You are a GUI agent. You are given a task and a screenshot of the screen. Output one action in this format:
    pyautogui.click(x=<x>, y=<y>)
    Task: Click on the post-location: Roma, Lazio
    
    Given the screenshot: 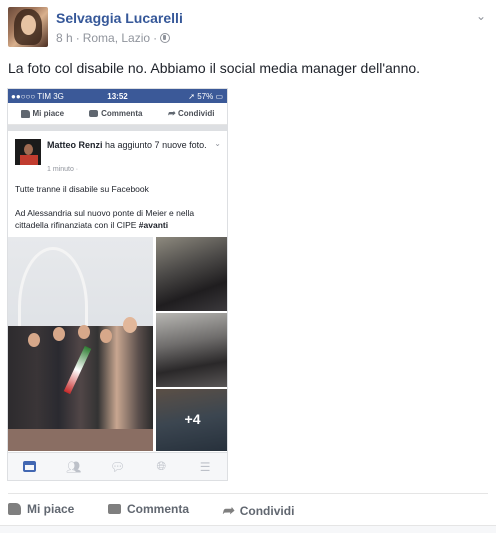 What is the action you would take?
    pyautogui.click(x=116, y=38)
    